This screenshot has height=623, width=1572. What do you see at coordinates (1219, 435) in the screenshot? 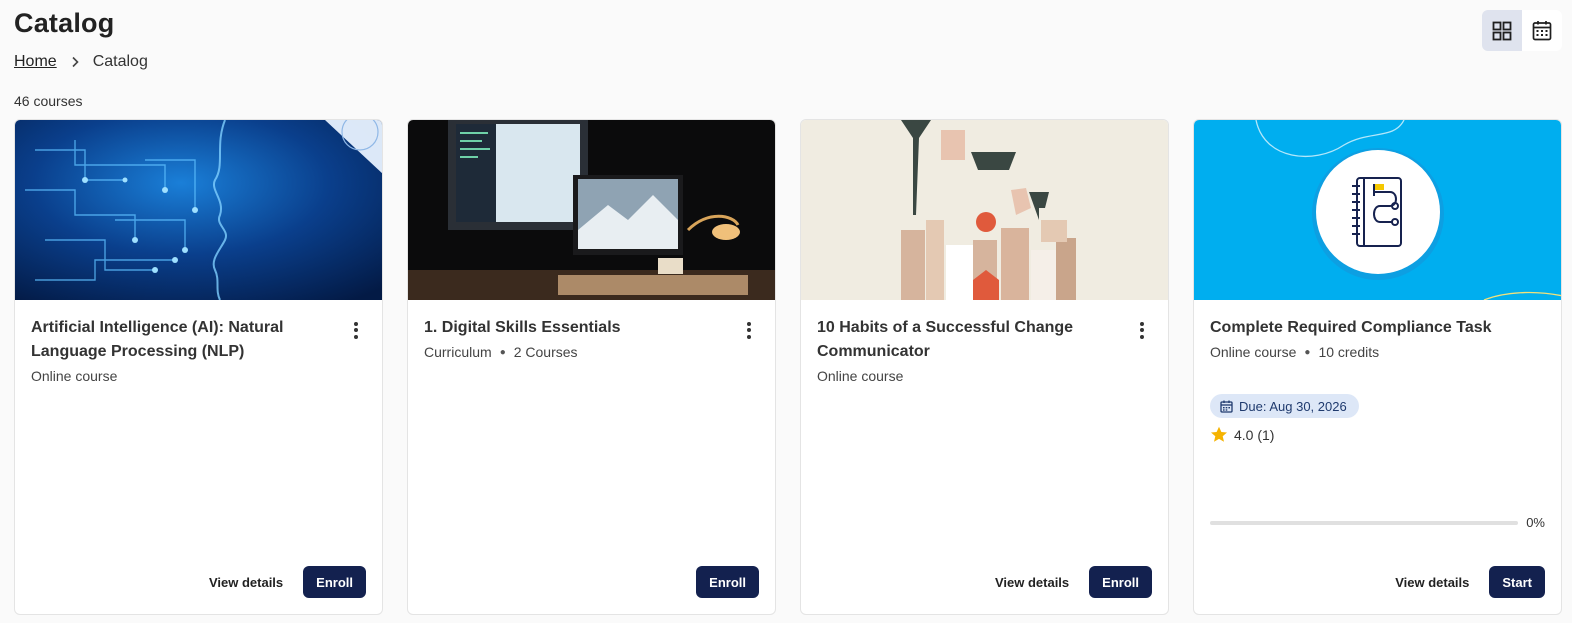
I see `star-icon` at bounding box center [1219, 435].